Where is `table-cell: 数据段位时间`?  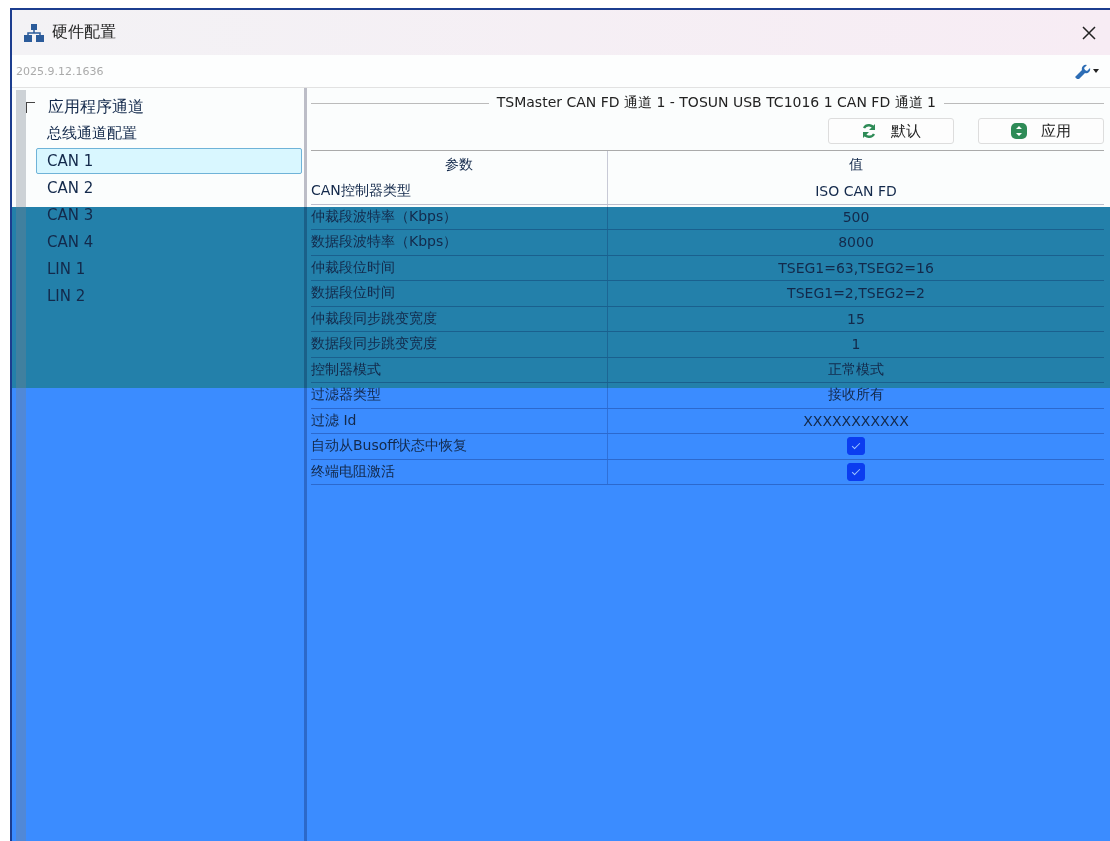
table-cell: 数据段位时间 is located at coordinates (459, 293).